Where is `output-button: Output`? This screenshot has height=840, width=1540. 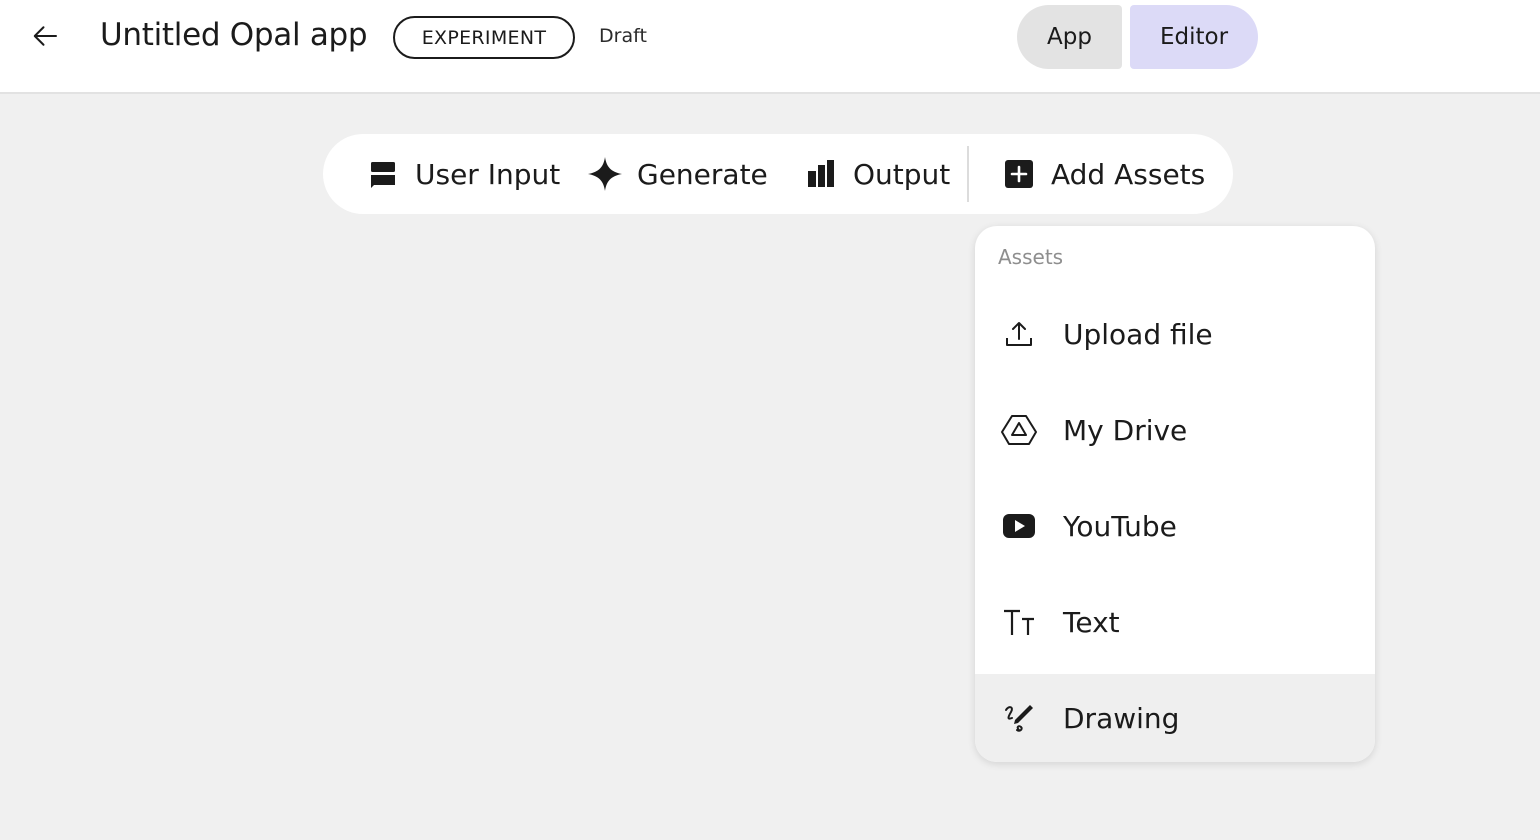
output-button: Output is located at coordinates (875, 174).